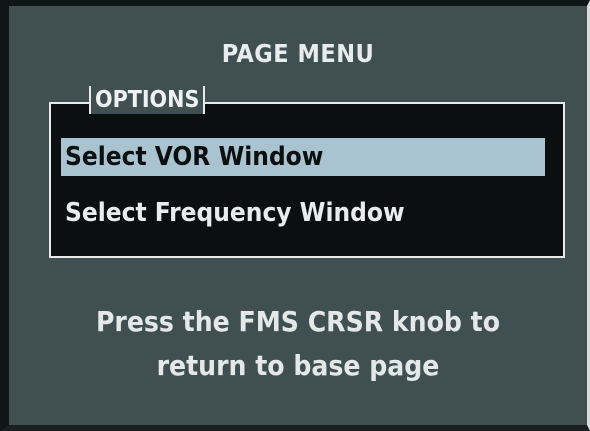  What do you see at coordinates (298, 365) in the screenshot?
I see `instruction-line-2: return to base page` at bounding box center [298, 365].